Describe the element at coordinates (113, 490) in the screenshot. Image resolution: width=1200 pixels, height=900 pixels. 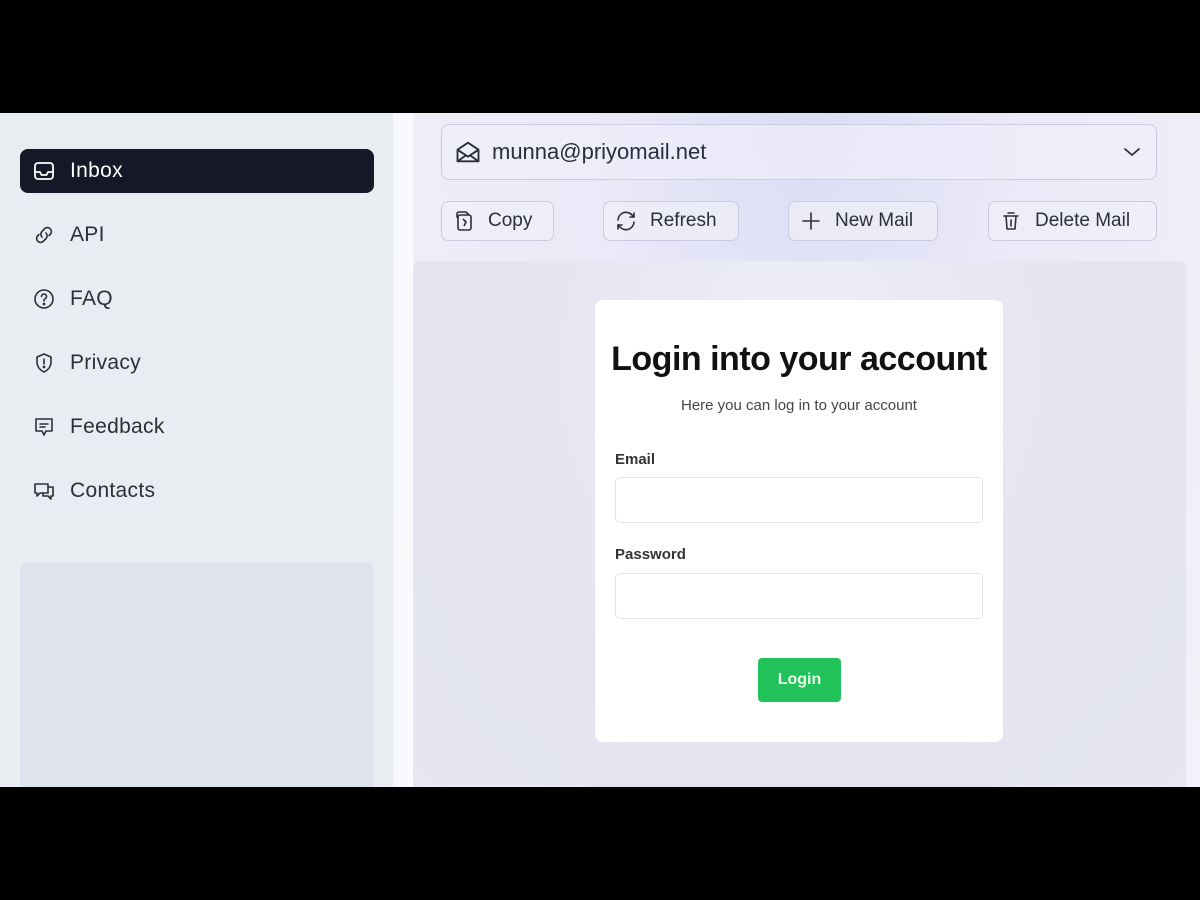
I see `sidebar-item-label: Contacts` at that location.